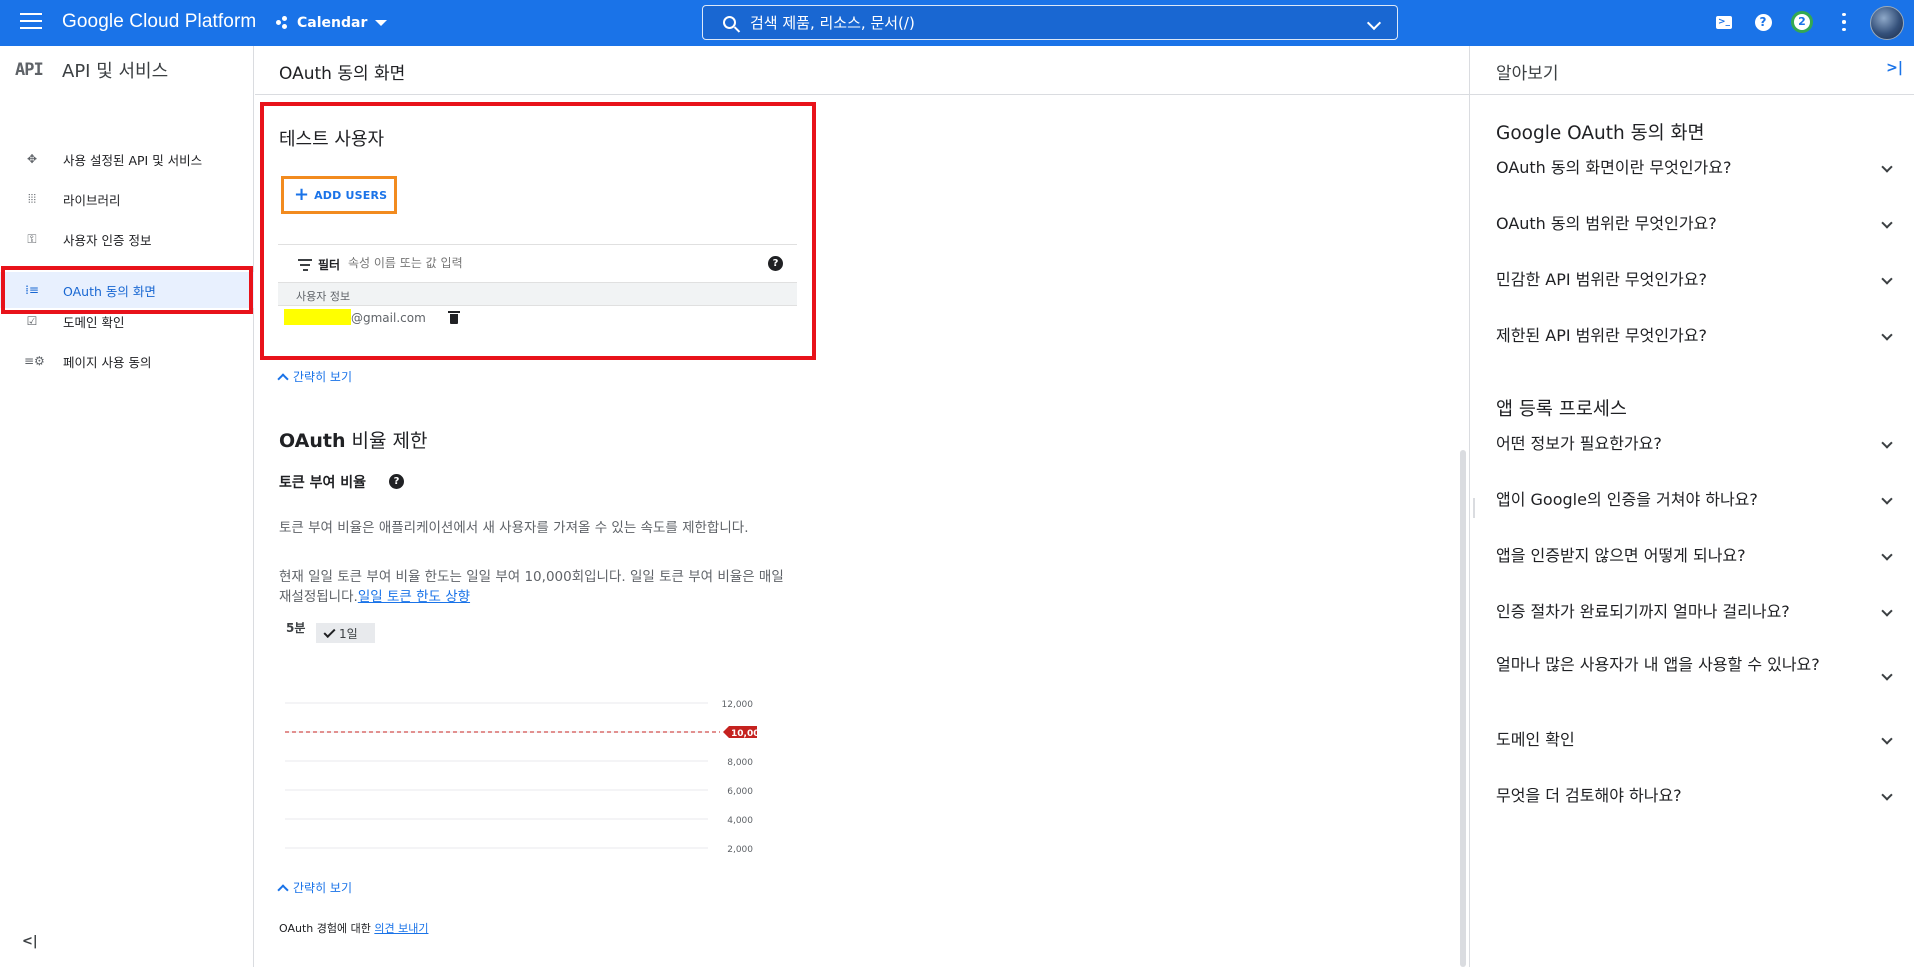 The width and height of the screenshot is (1914, 967). What do you see at coordinates (127, 290) in the screenshot?
I see `highlight-box` at bounding box center [127, 290].